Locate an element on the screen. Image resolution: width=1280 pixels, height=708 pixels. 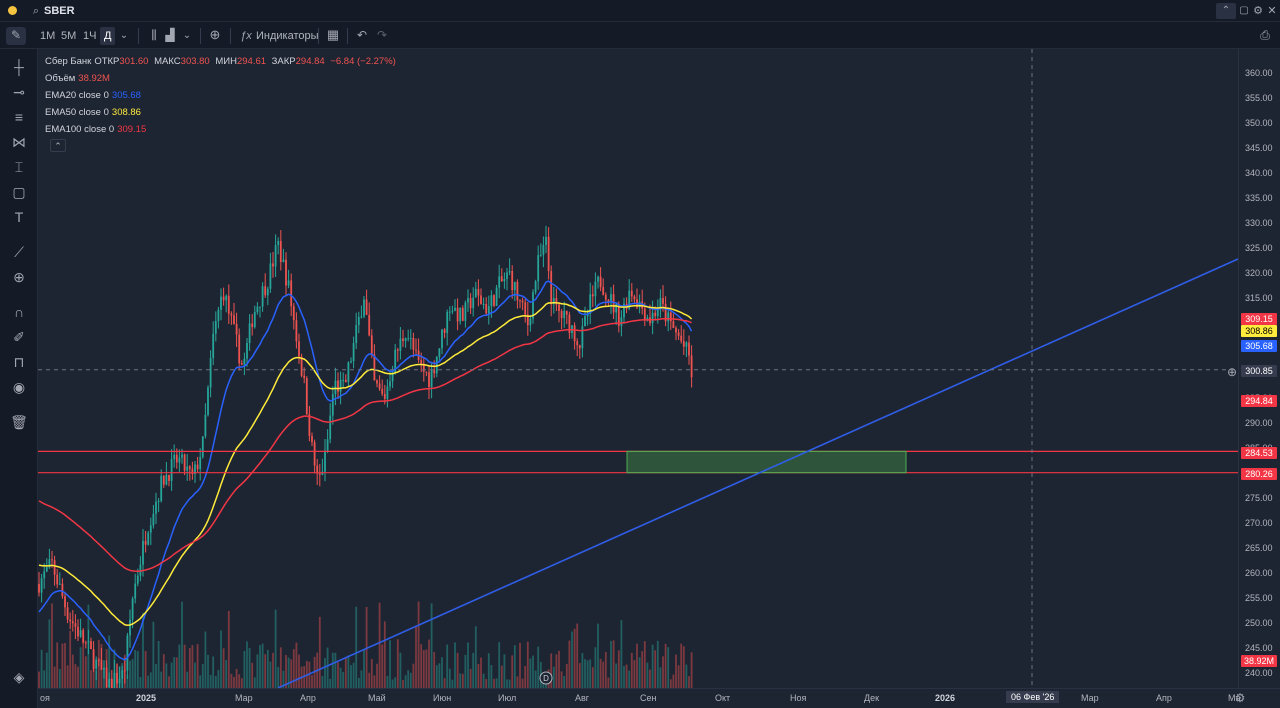
collapse-legend-button: ⌃ is located at coordinates (58, 145).